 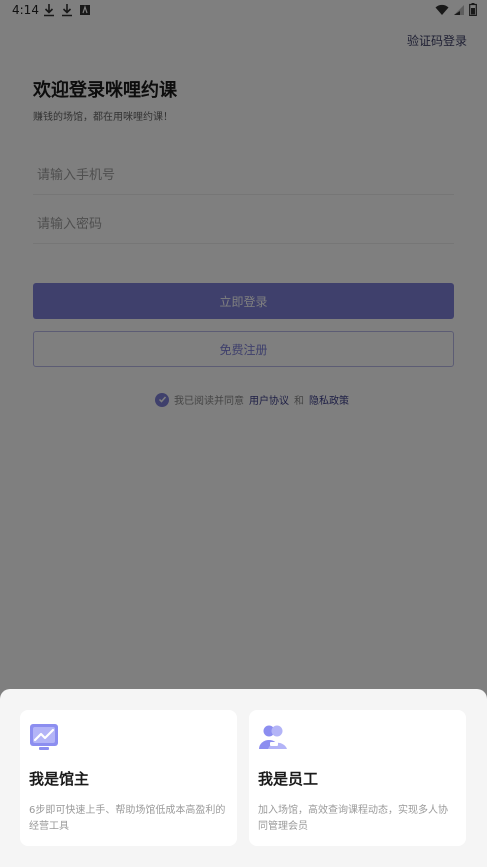 What do you see at coordinates (288, 779) in the screenshot?
I see `staff-role-title: 我是员工` at bounding box center [288, 779].